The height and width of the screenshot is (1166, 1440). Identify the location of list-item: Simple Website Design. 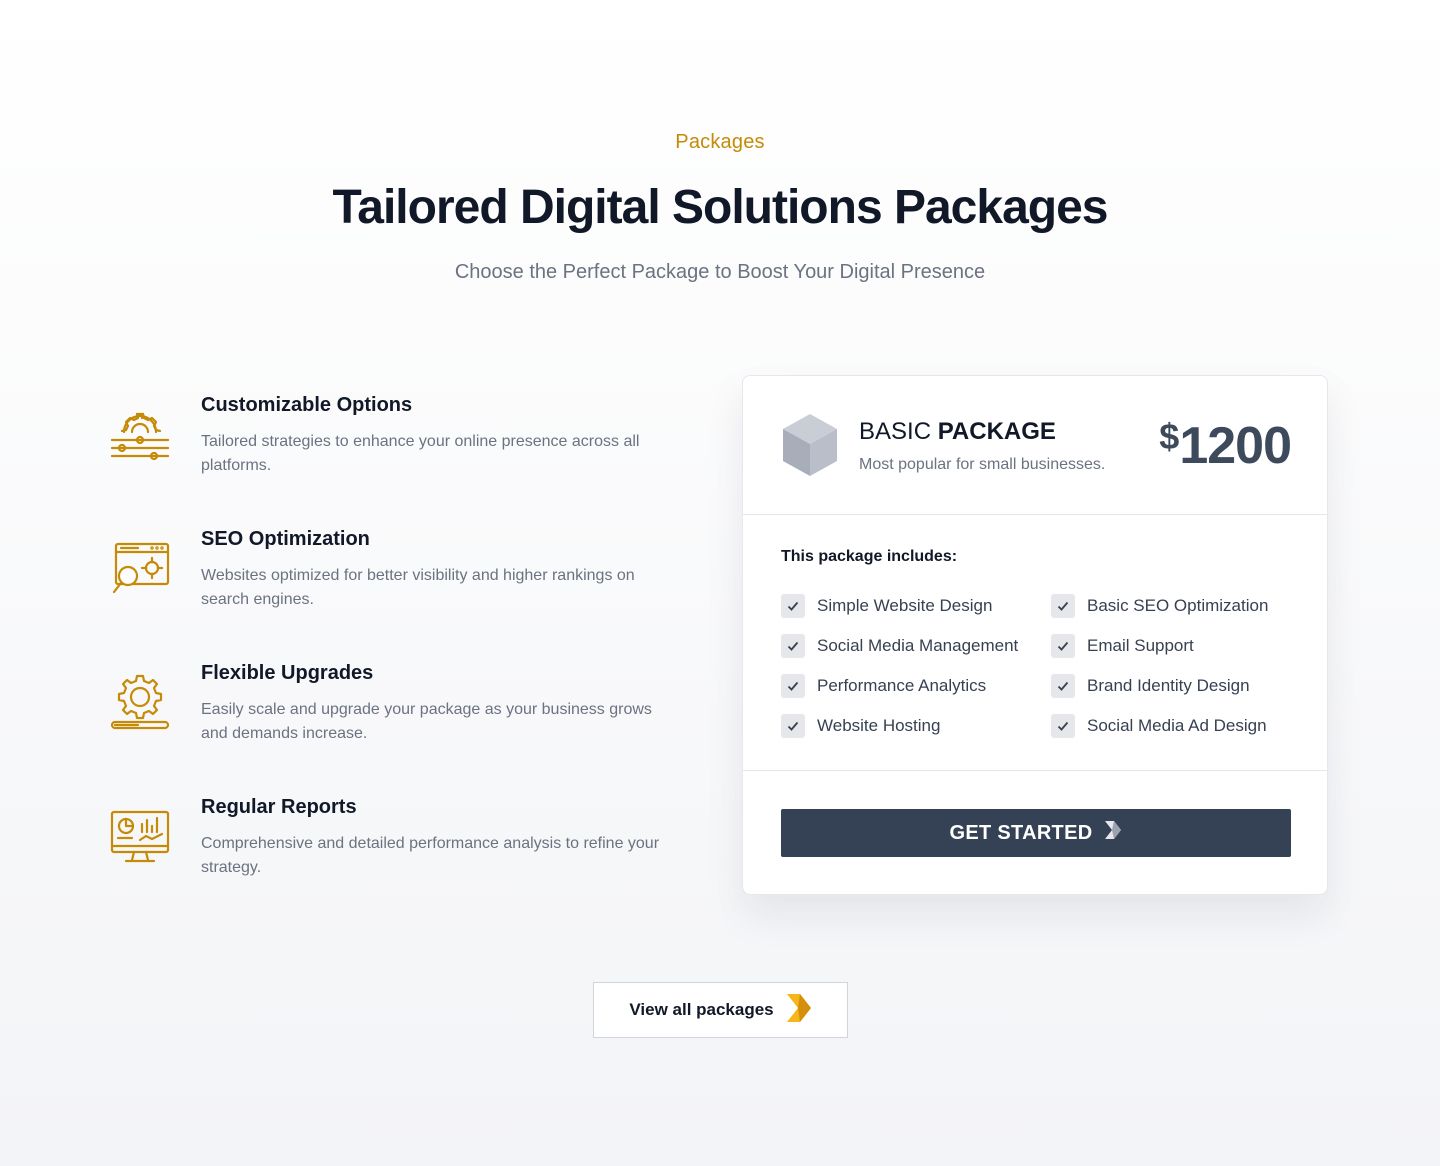
(886, 606).